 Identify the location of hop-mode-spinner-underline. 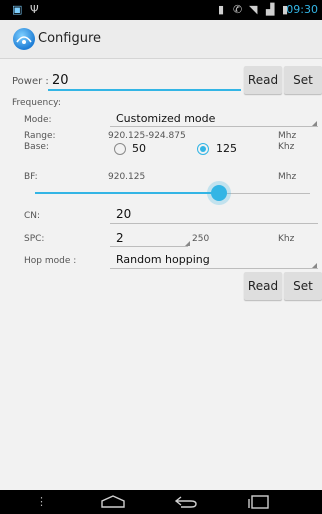
(214, 268).